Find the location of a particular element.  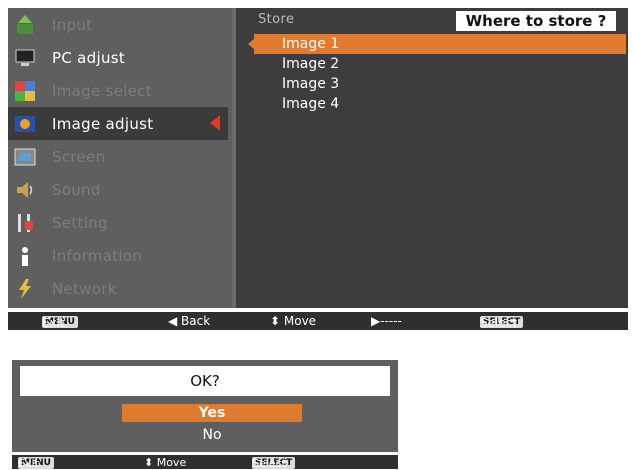

sidebar-item-pc-adjust: PC adjust is located at coordinates (118, 57).